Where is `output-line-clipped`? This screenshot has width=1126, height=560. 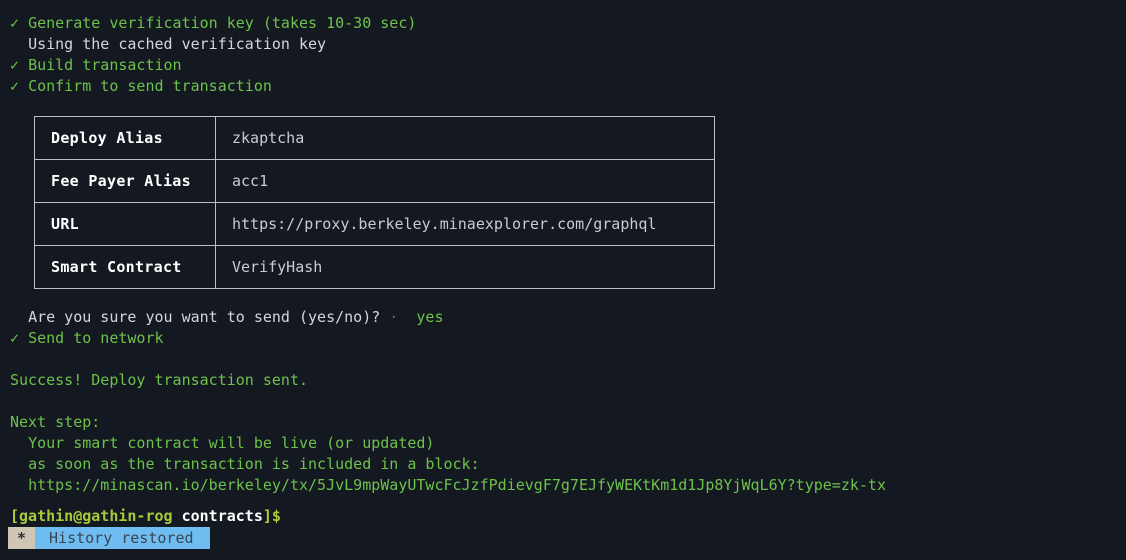
output-line-clipped is located at coordinates (568, 6).